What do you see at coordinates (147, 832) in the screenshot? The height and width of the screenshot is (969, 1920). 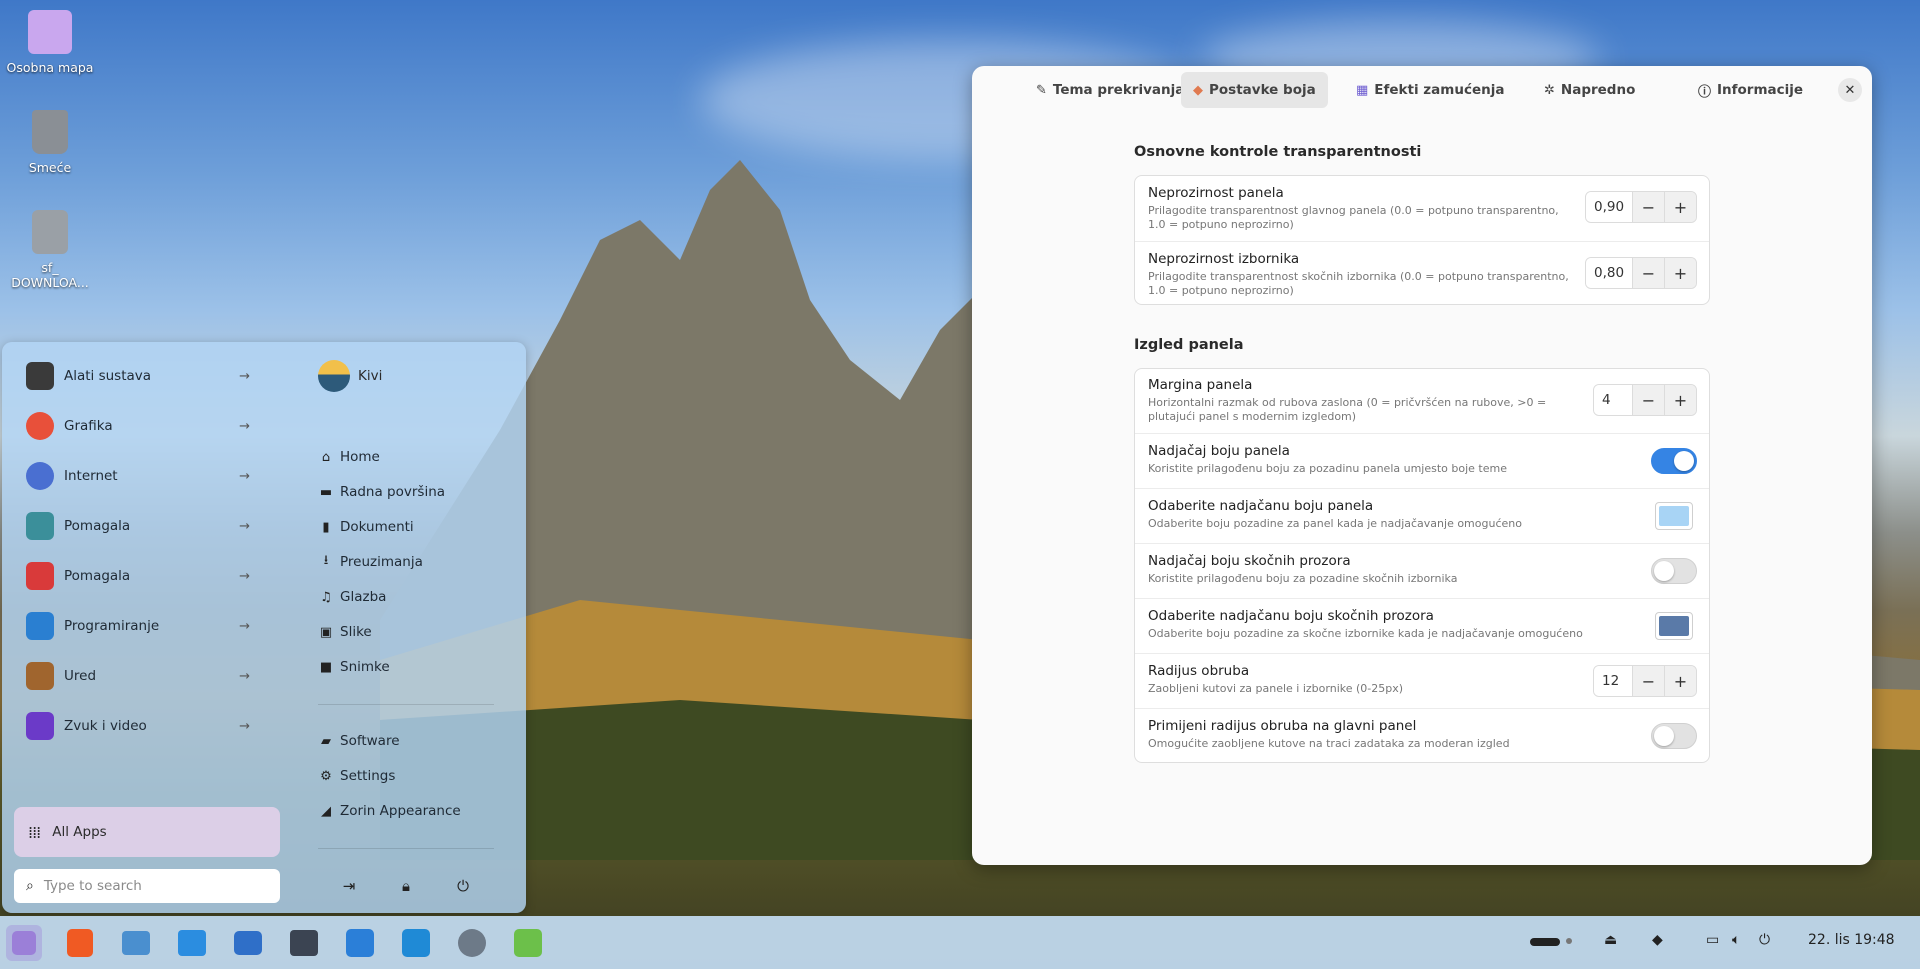 I see `all-apps-button: ⁞⁞⁞ All Apps` at bounding box center [147, 832].